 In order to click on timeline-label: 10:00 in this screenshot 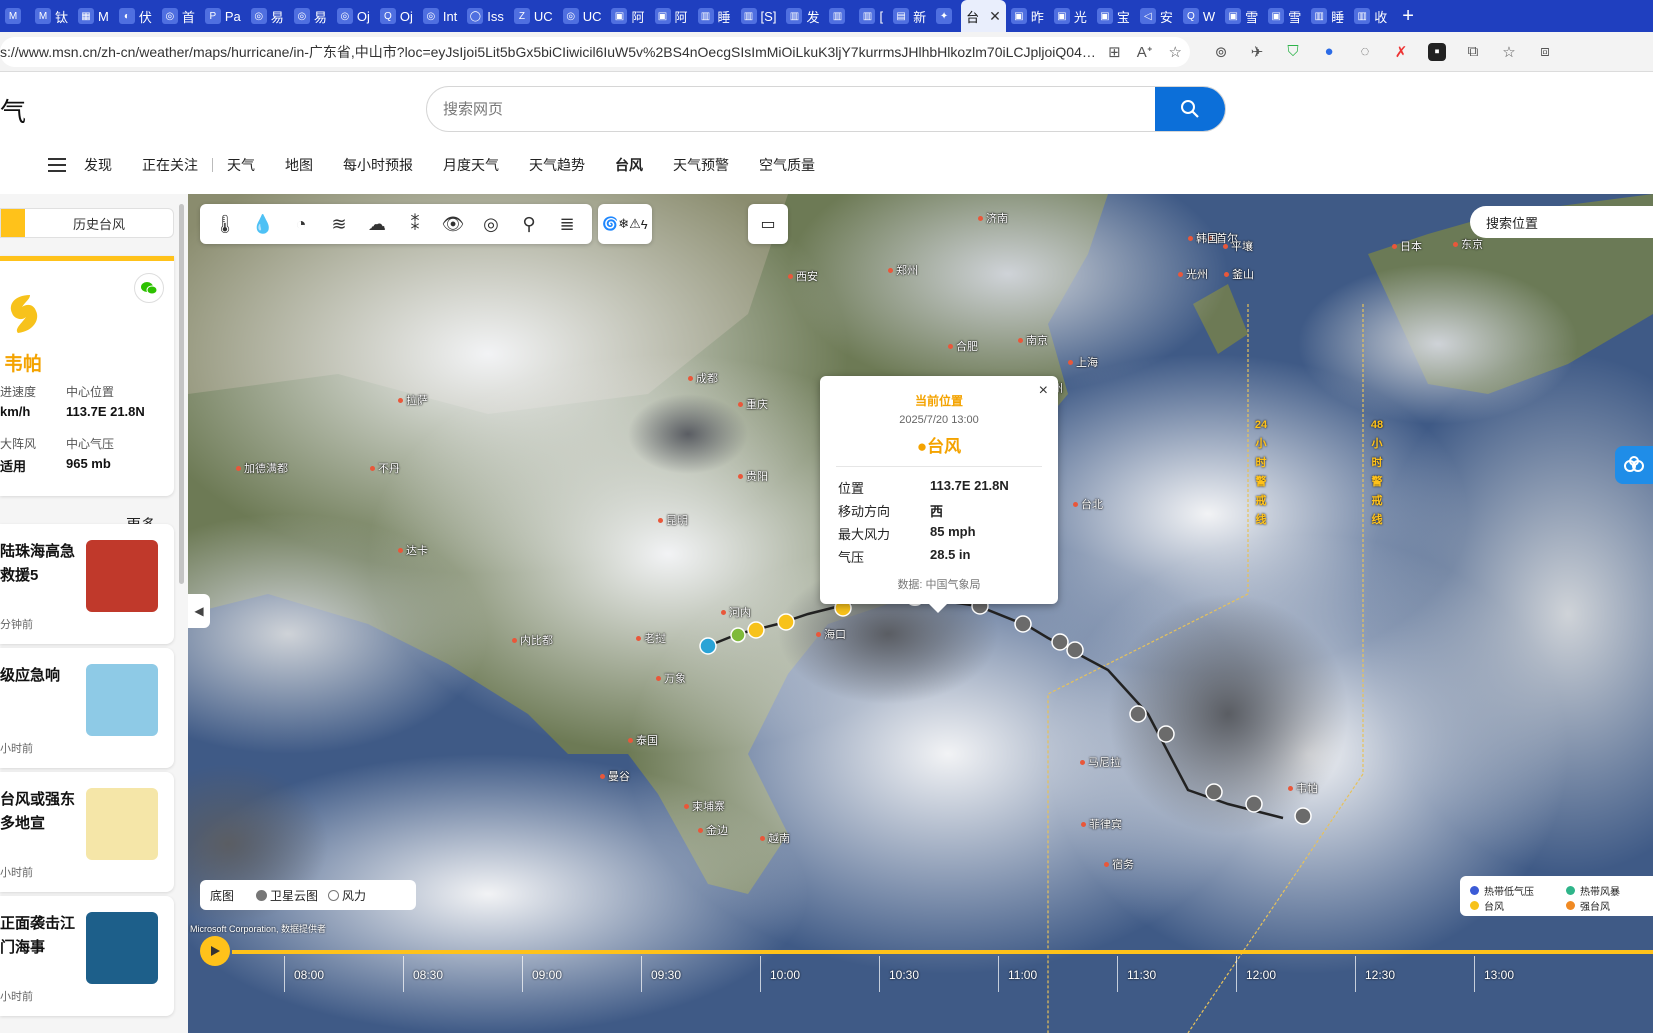, I will do `click(785, 975)`.